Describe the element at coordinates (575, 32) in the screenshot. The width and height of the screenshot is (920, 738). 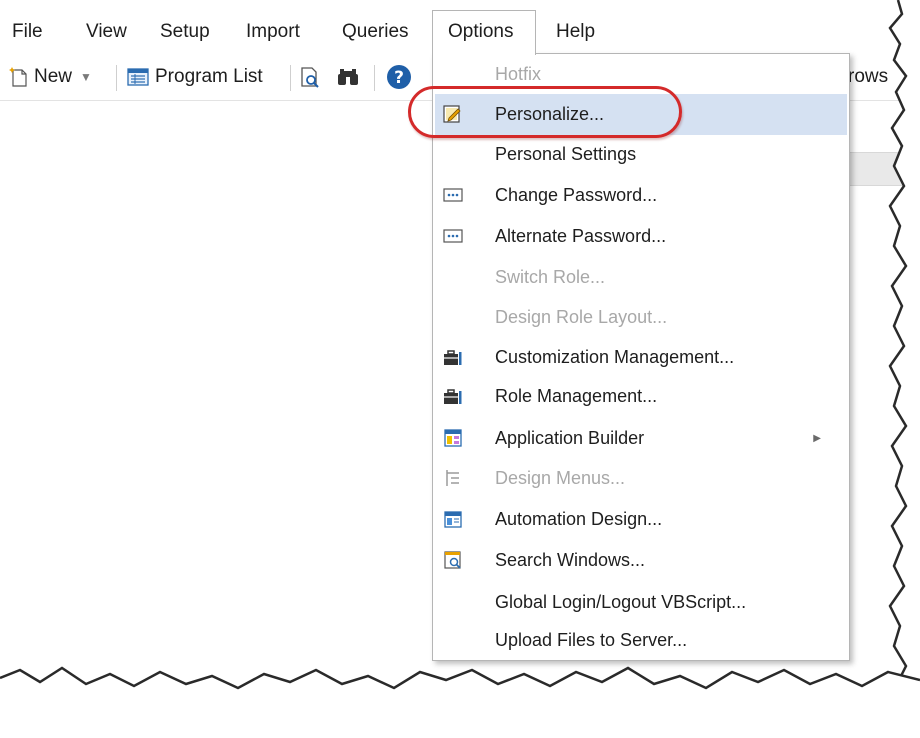
I see `menu-help: Help` at that location.